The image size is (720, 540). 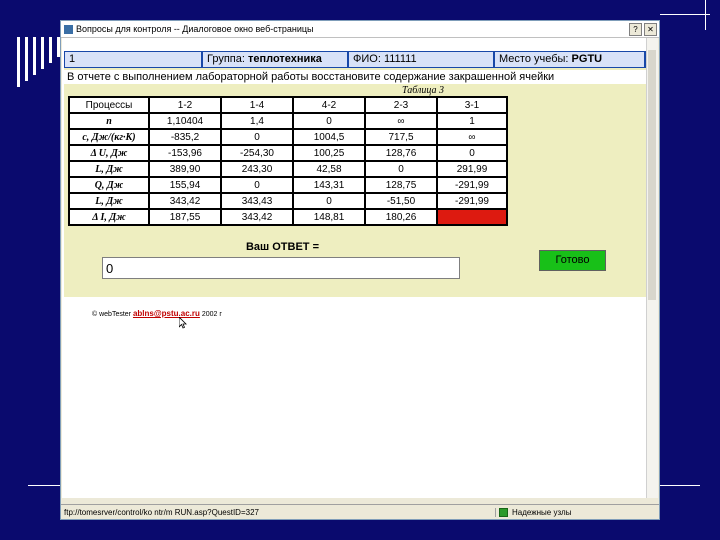 I want to click on slide-decoration-line-right, so click(x=680, y=485).